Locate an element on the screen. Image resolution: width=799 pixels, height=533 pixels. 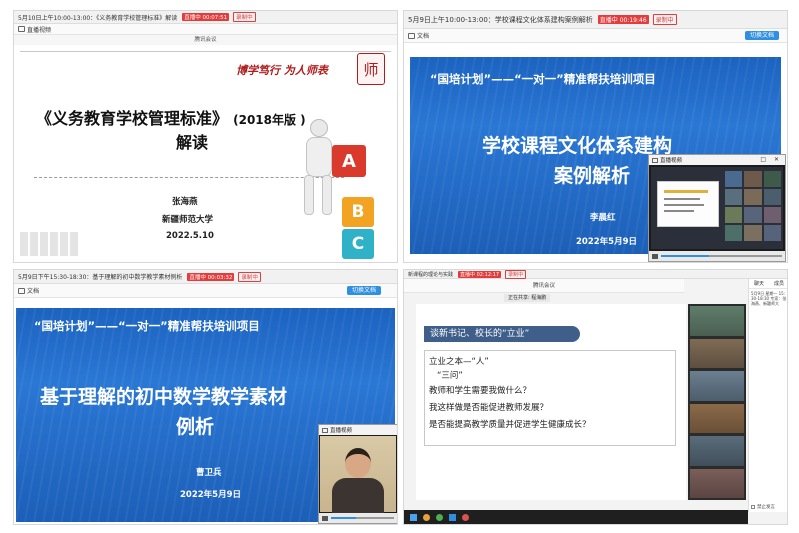
live-video-window: 直播视频 is located at coordinates (357, 474).